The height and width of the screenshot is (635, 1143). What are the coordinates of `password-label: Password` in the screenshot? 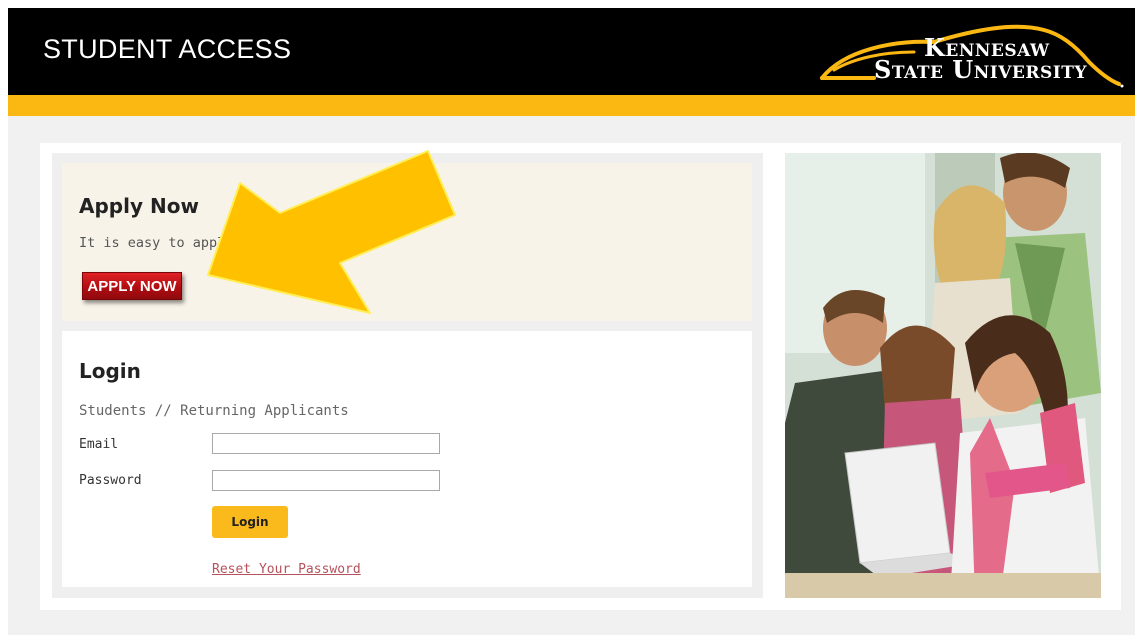 It's located at (110, 480).